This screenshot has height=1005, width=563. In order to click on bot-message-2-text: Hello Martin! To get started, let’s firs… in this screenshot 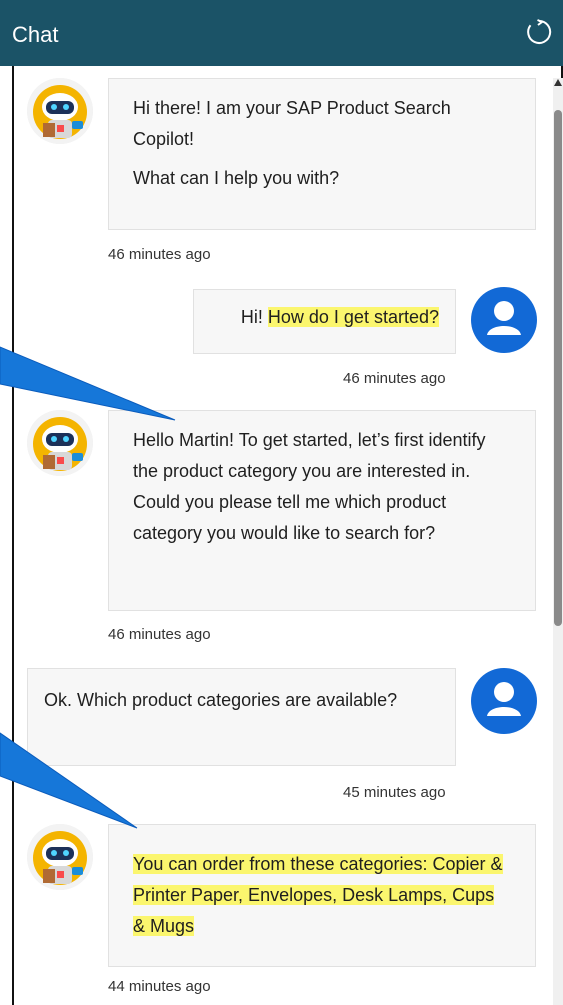, I will do `click(309, 486)`.